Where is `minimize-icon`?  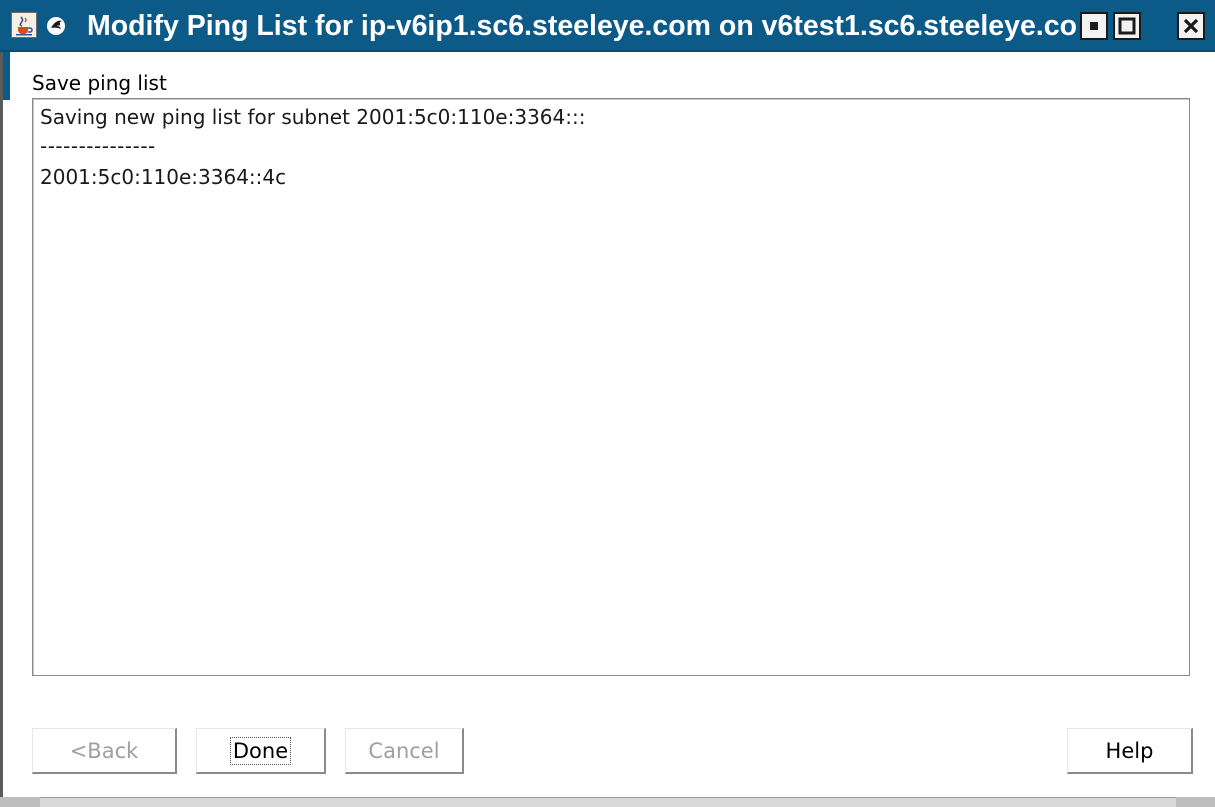
minimize-icon is located at coordinates (1094, 26).